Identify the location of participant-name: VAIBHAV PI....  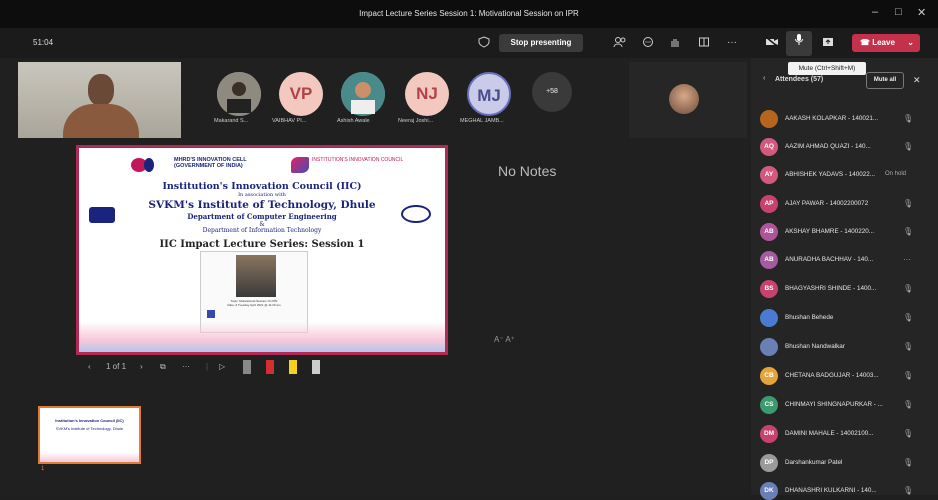
(289, 121).